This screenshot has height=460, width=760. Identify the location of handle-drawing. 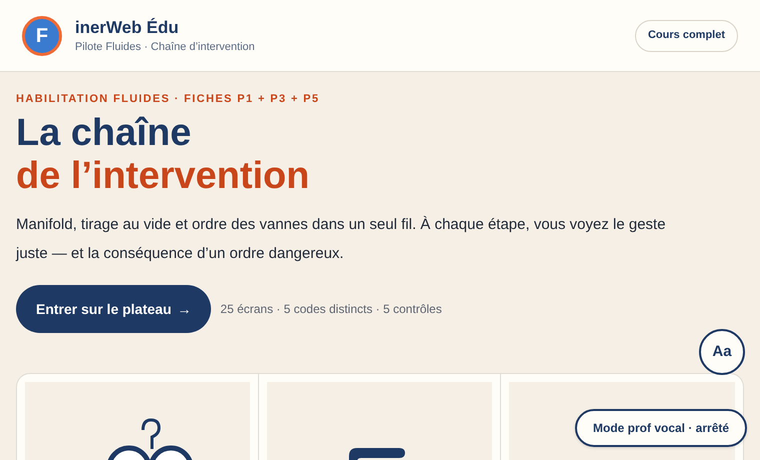
(377, 454).